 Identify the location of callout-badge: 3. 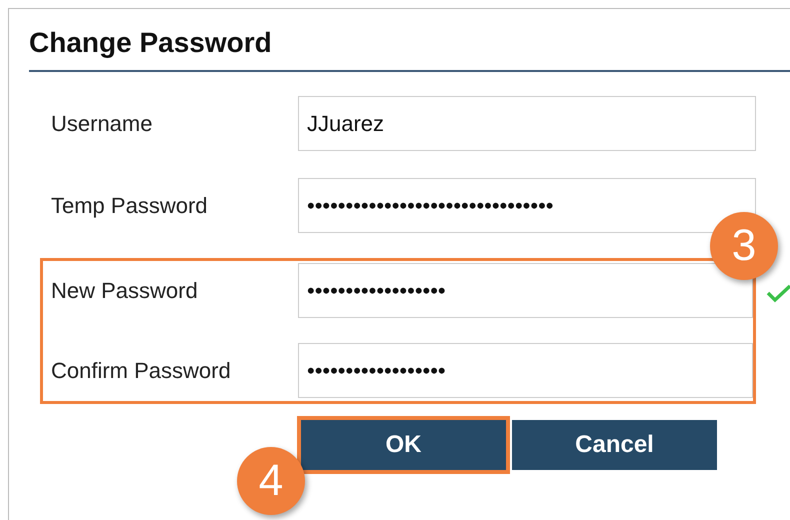
(744, 246).